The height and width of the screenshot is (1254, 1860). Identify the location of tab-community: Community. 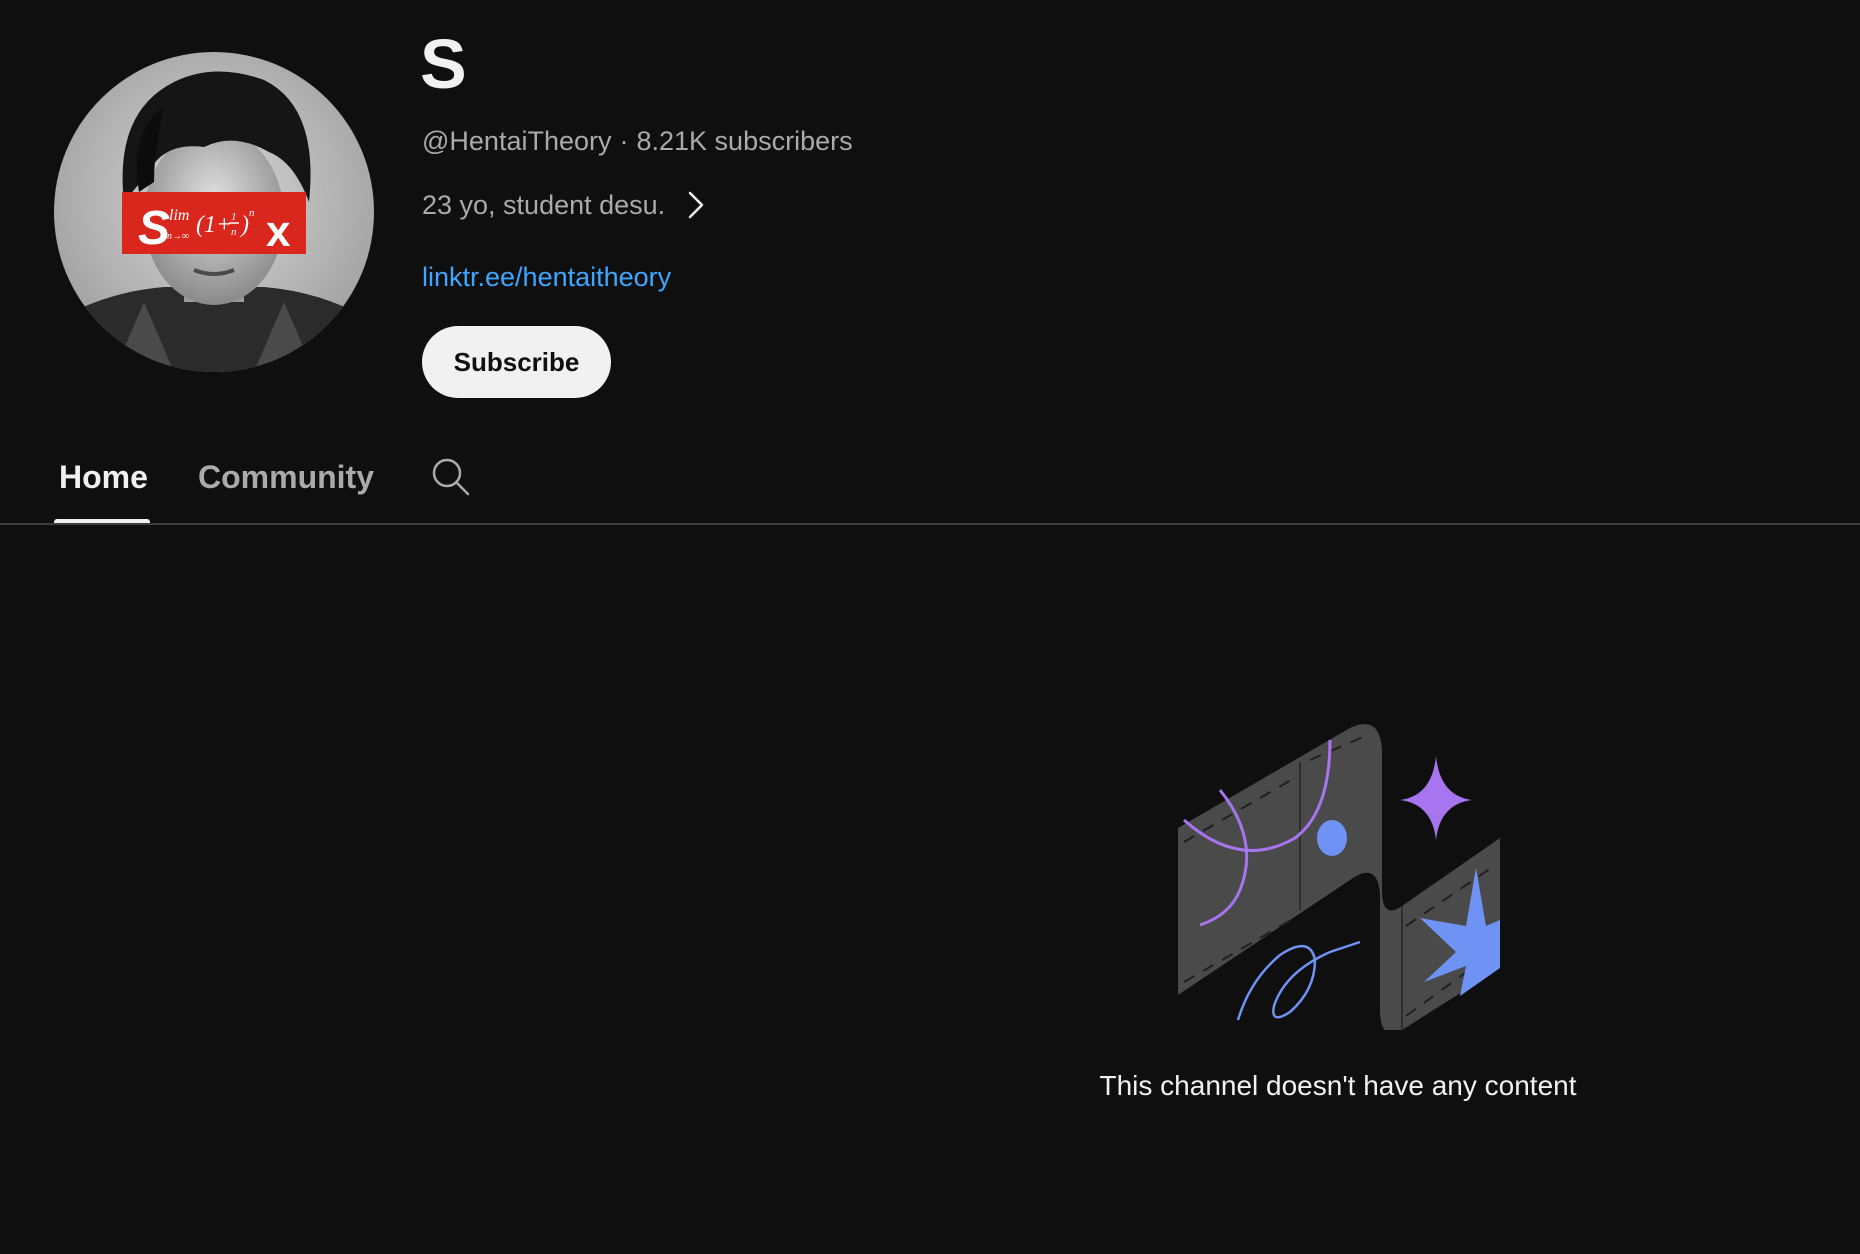
(286, 477).